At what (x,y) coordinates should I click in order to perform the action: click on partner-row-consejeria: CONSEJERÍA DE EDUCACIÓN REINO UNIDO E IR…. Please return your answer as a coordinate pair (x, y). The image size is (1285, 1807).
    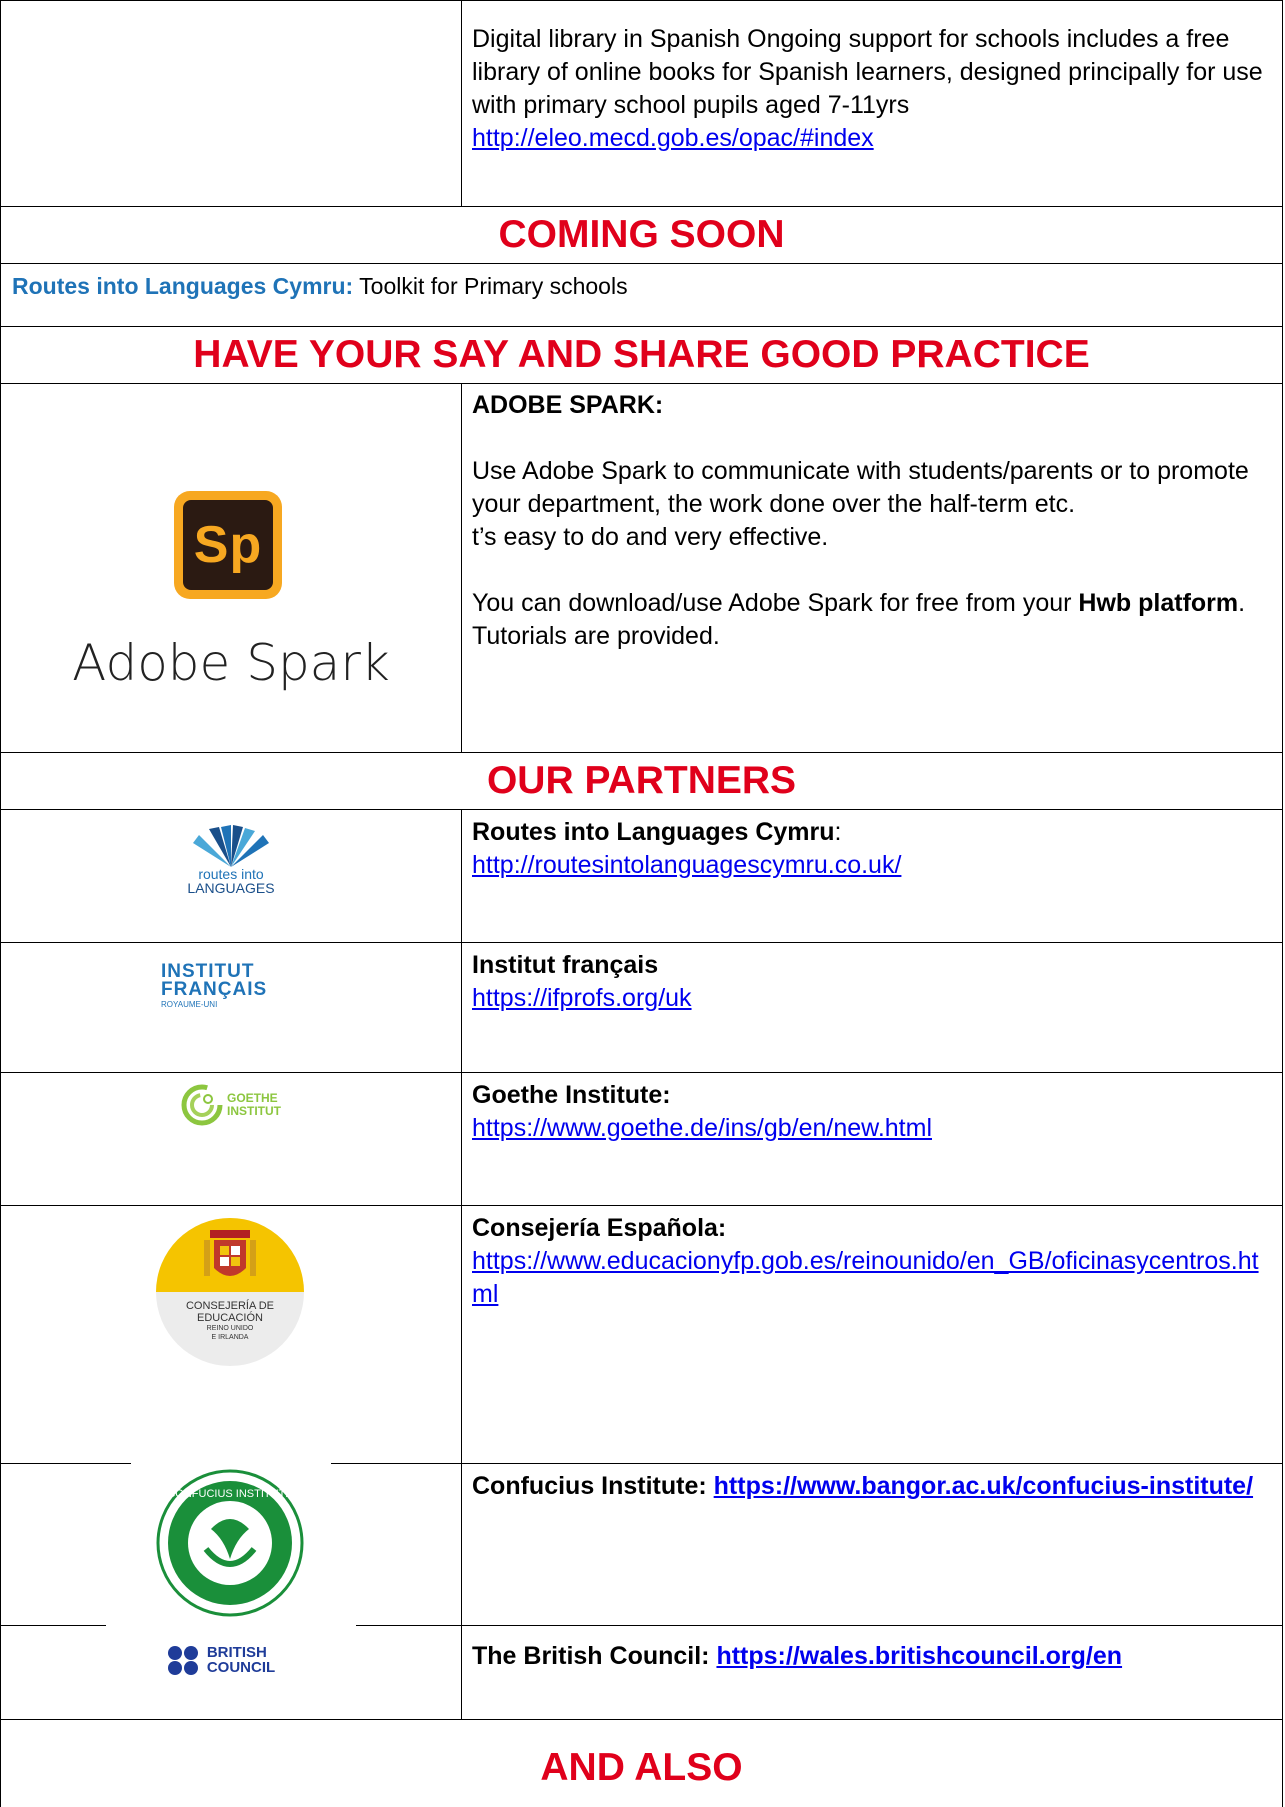
    Looking at the image, I should click on (641, 1335).